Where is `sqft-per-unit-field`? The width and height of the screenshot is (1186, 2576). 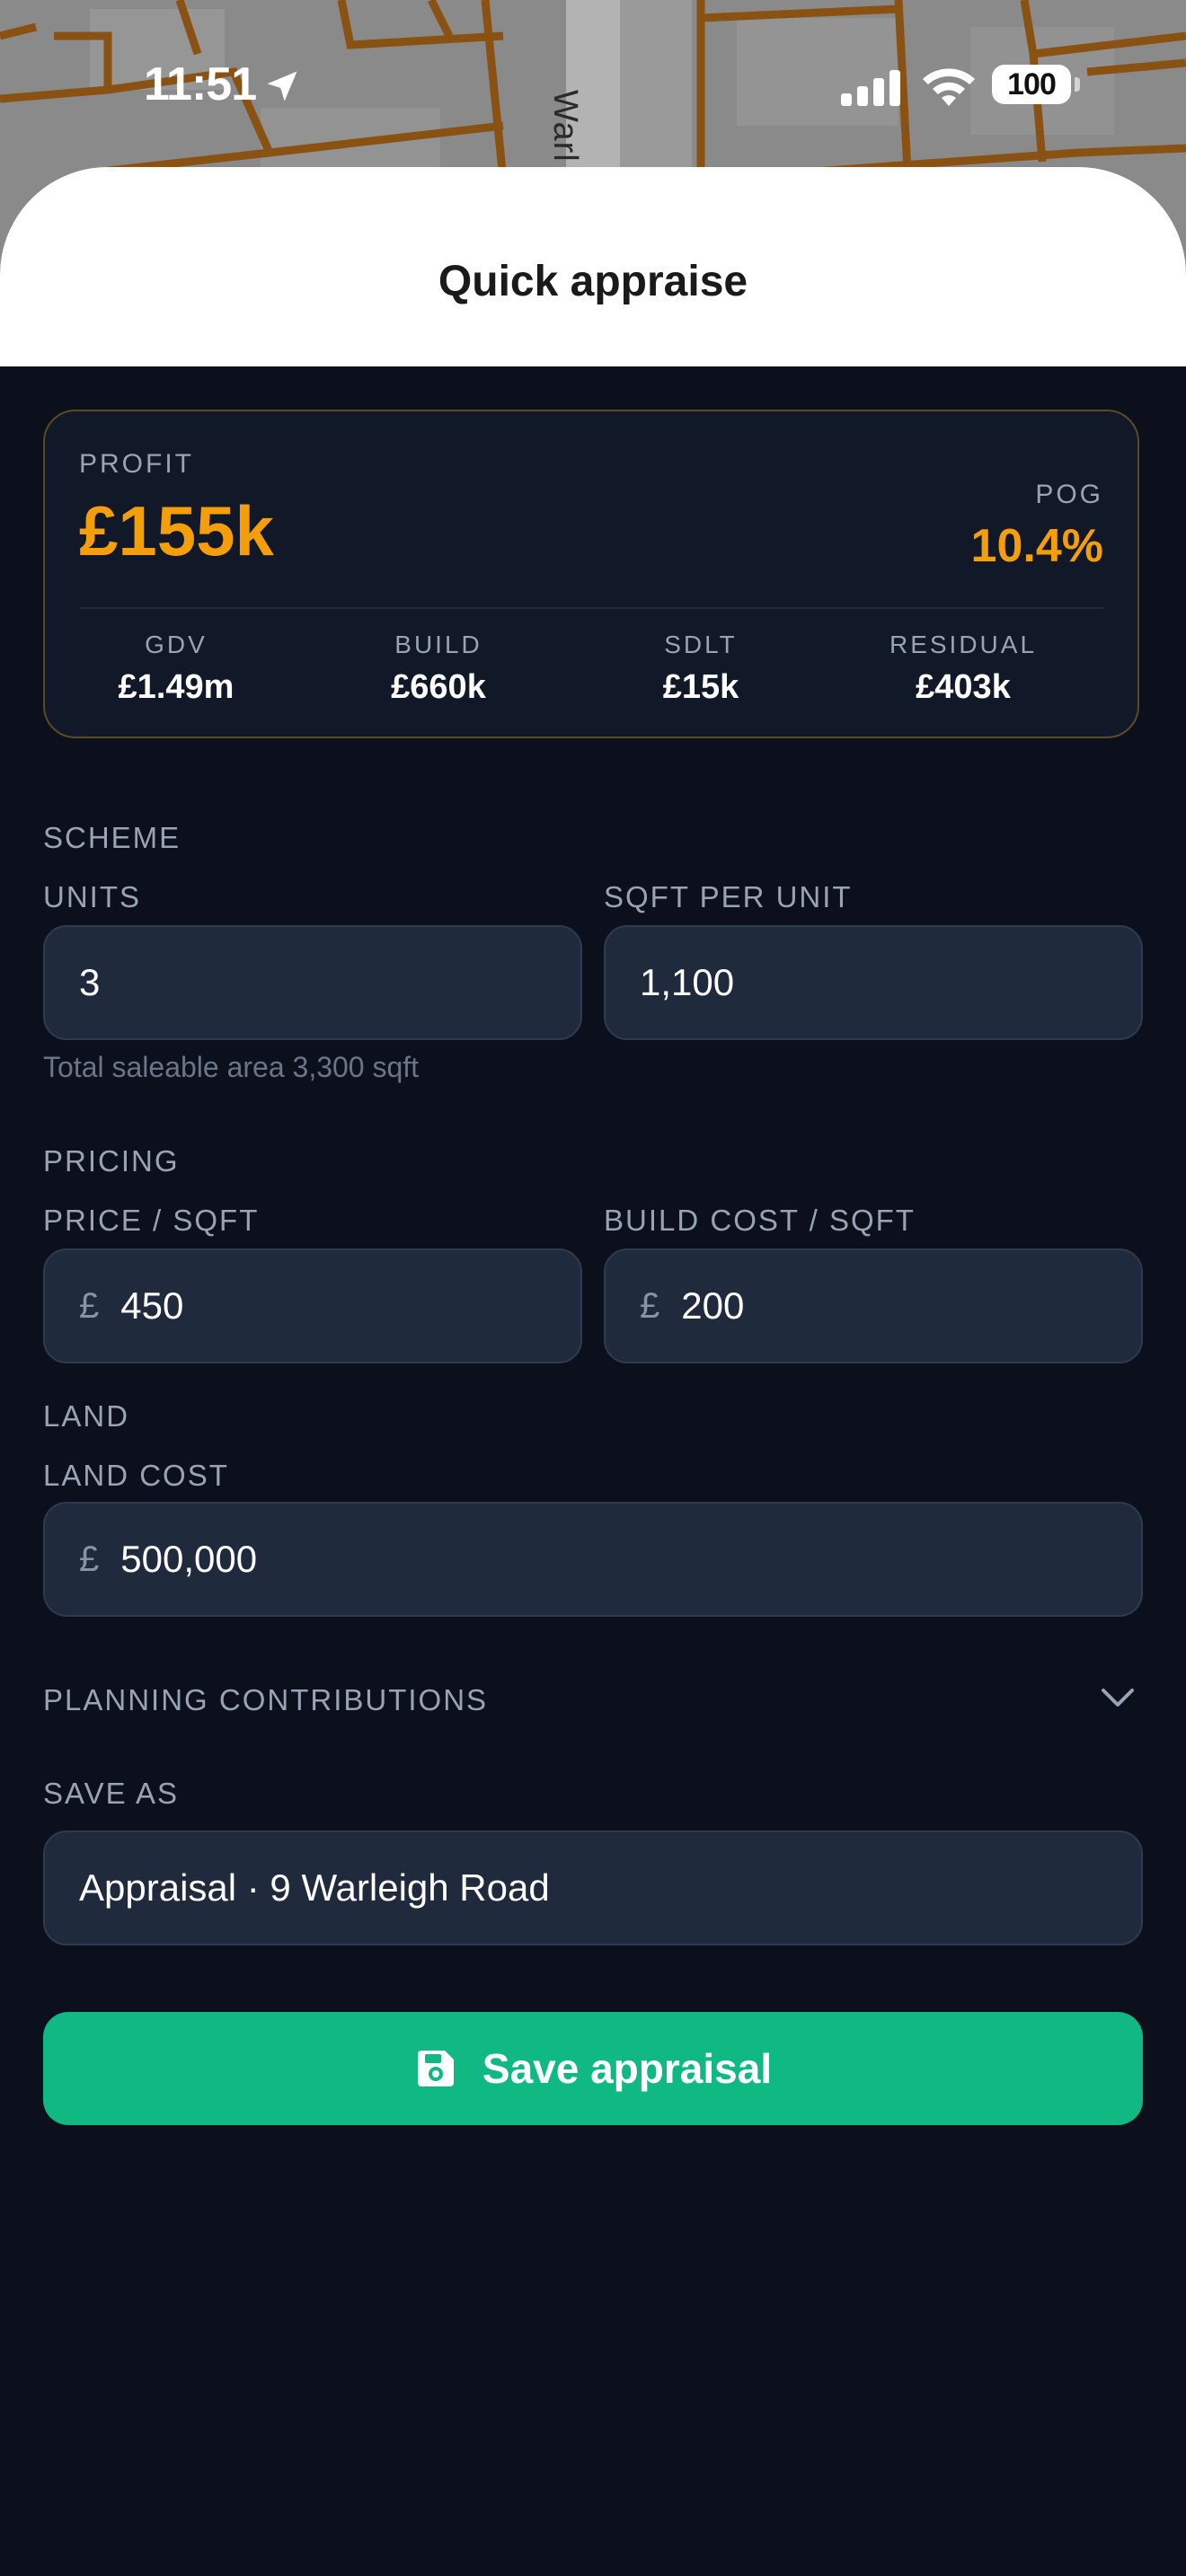 sqft-per-unit-field is located at coordinates (873, 982).